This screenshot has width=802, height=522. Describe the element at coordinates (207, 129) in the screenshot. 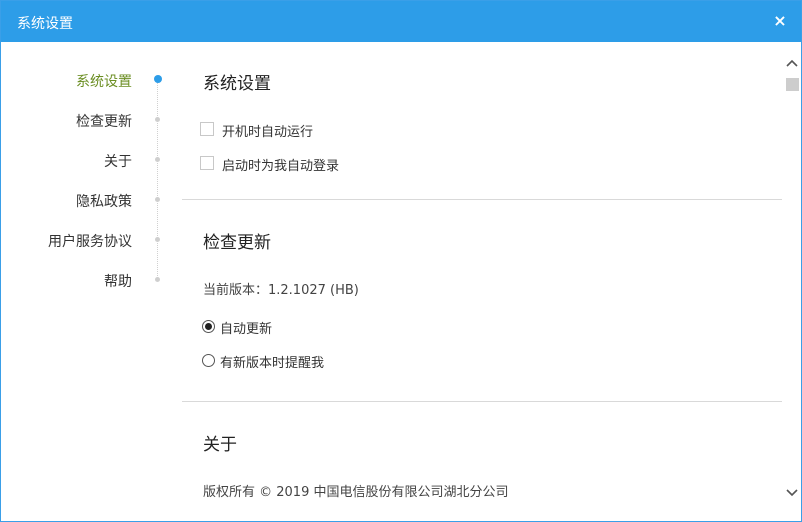

I see `autostart-checkbox` at that location.